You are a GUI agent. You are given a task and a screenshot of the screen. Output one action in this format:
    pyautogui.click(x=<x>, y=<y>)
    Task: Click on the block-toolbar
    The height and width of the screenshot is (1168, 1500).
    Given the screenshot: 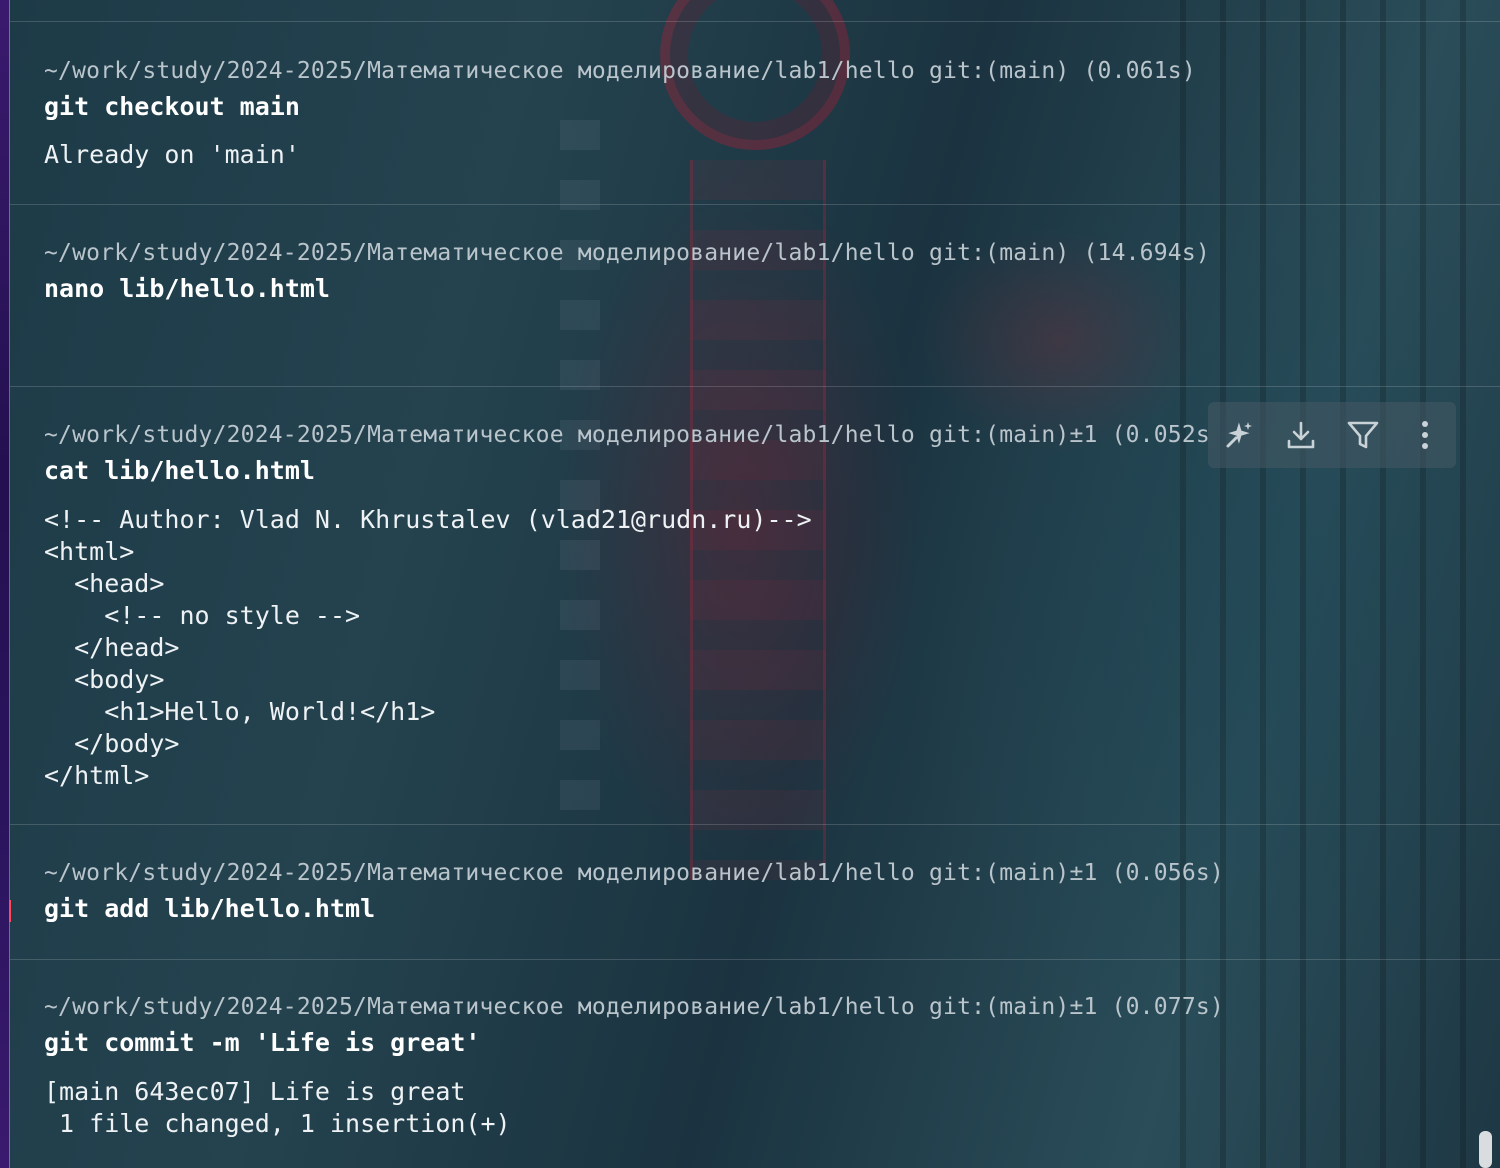 What is the action you would take?
    pyautogui.click(x=1332, y=435)
    